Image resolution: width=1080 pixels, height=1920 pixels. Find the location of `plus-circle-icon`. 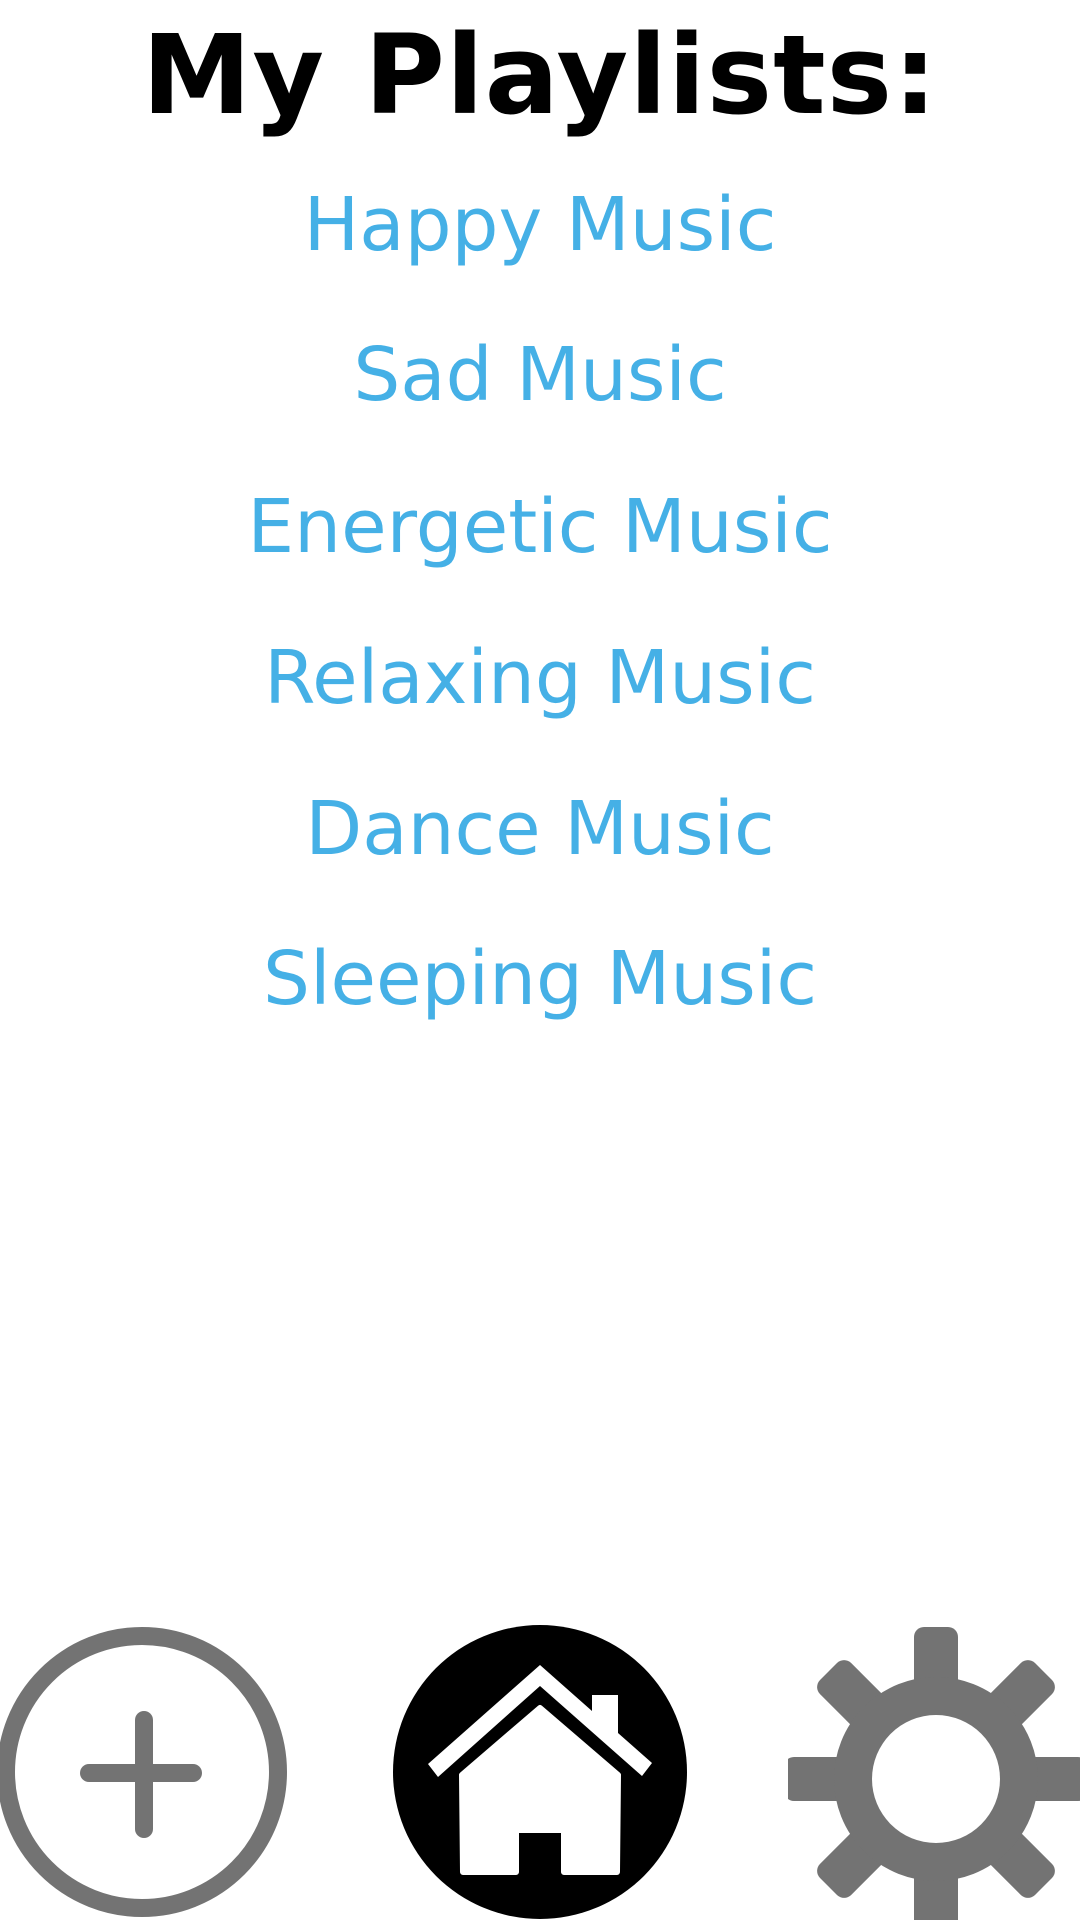

plus-circle-icon is located at coordinates (143, 1772).